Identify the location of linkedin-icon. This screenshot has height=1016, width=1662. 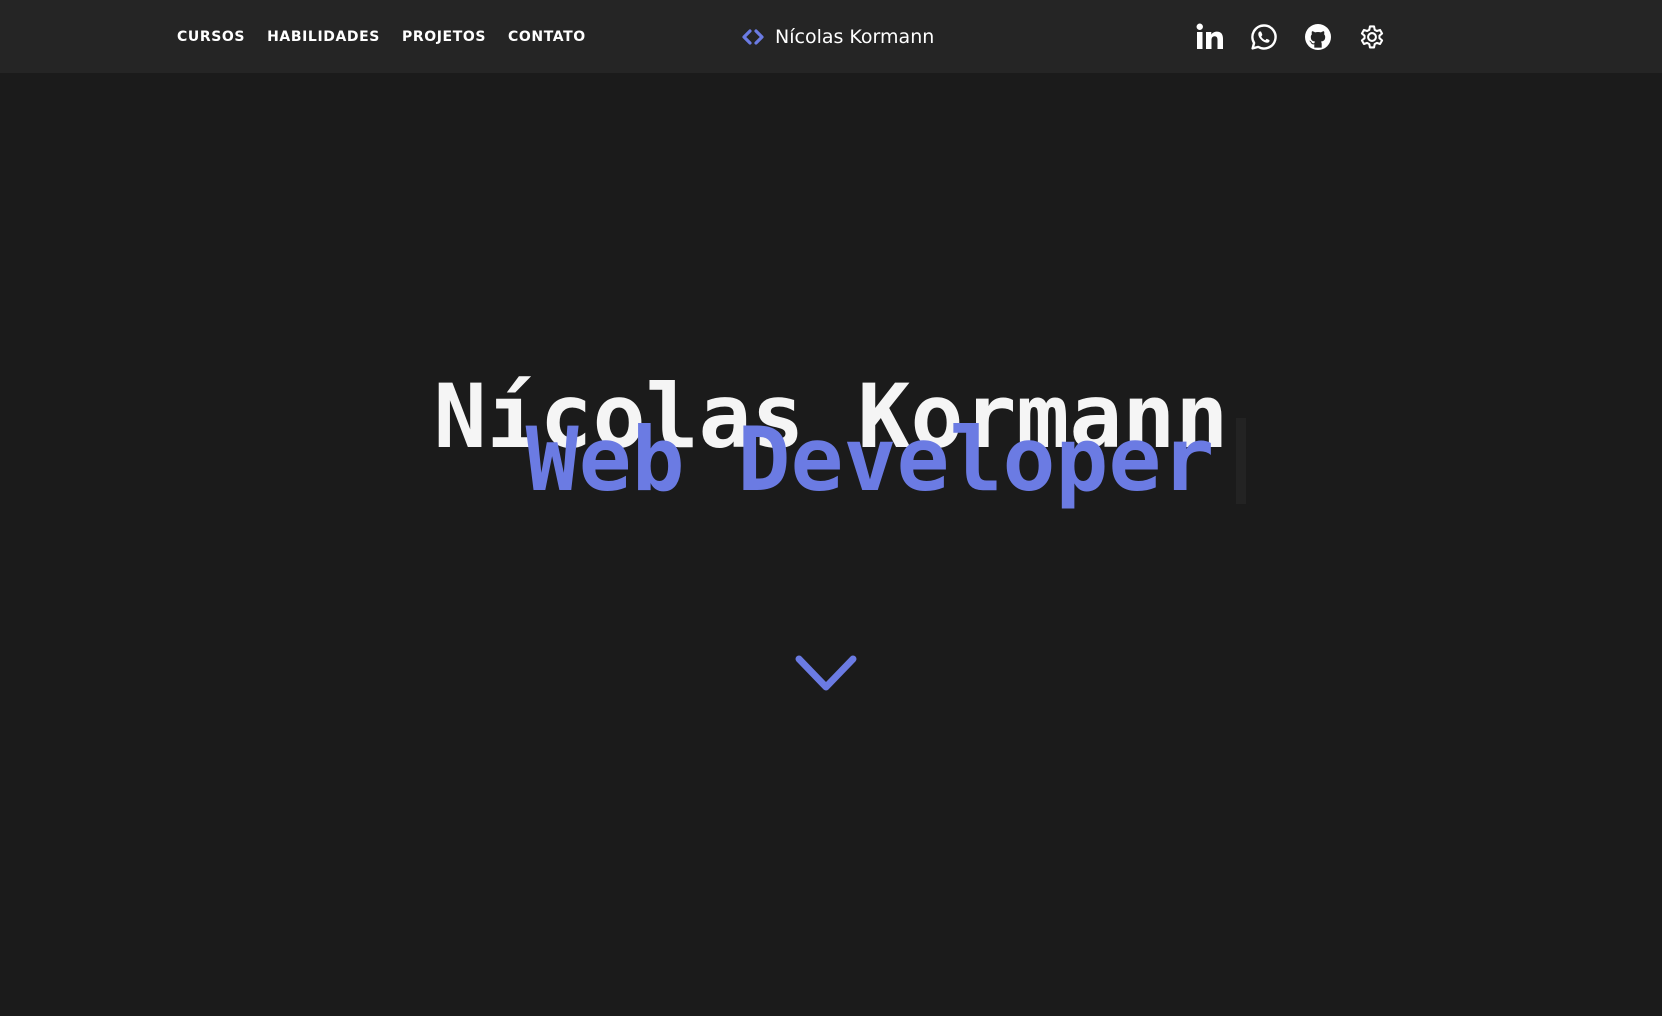
(1210, 37).